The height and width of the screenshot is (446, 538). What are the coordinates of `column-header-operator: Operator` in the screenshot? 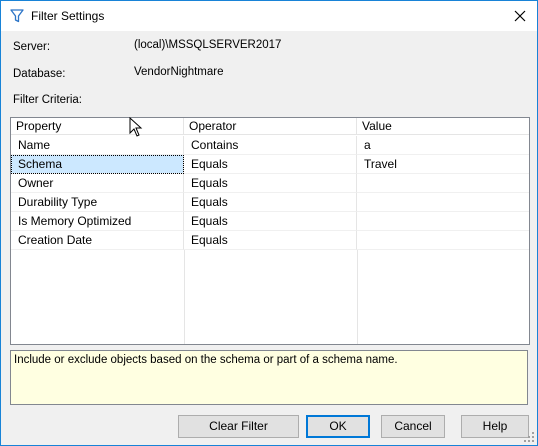 It's located at (270, 126).